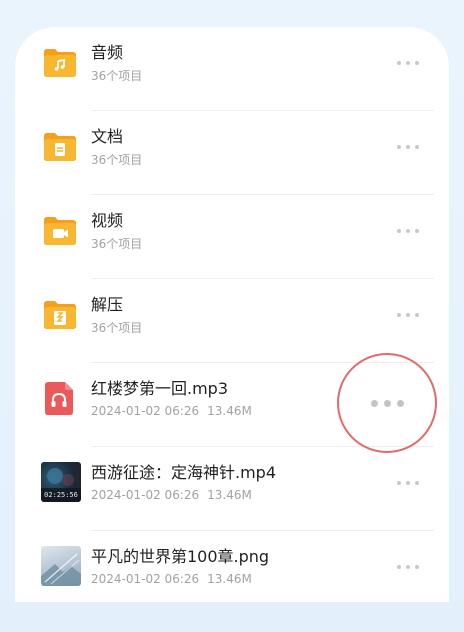 This screenshot has width=464, height=632. Describe the element at coordinates (107, 52) in the screenshot. I see `file-name: 音频` at that location.